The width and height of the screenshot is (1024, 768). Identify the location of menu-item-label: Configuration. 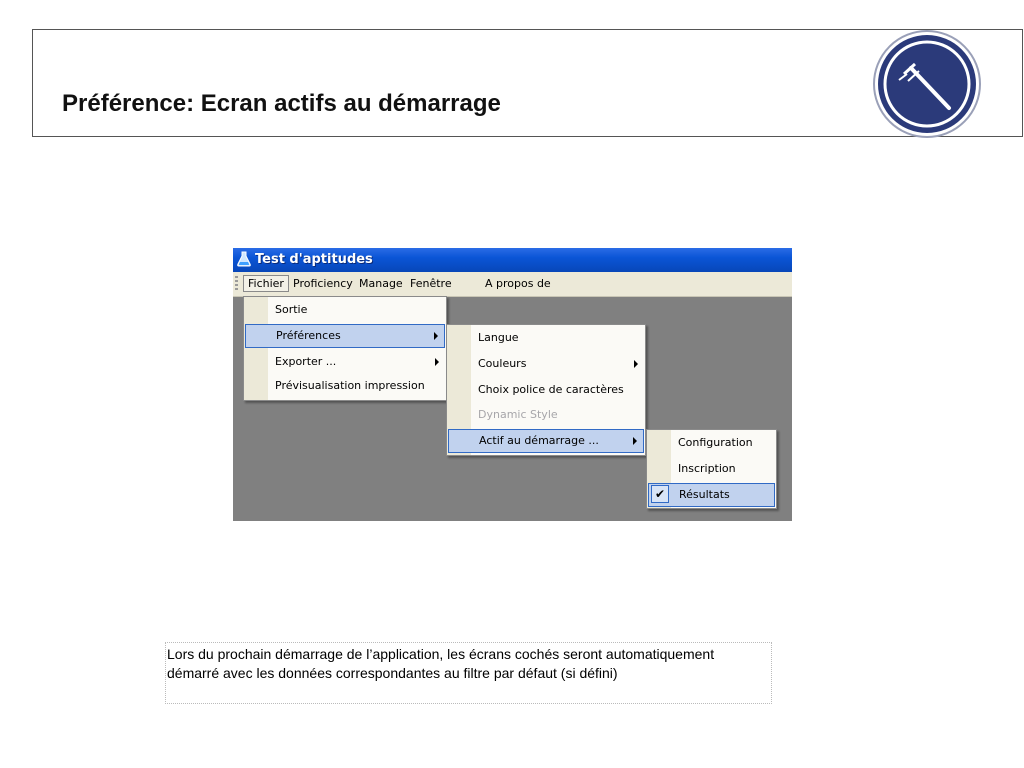
(715, 442).